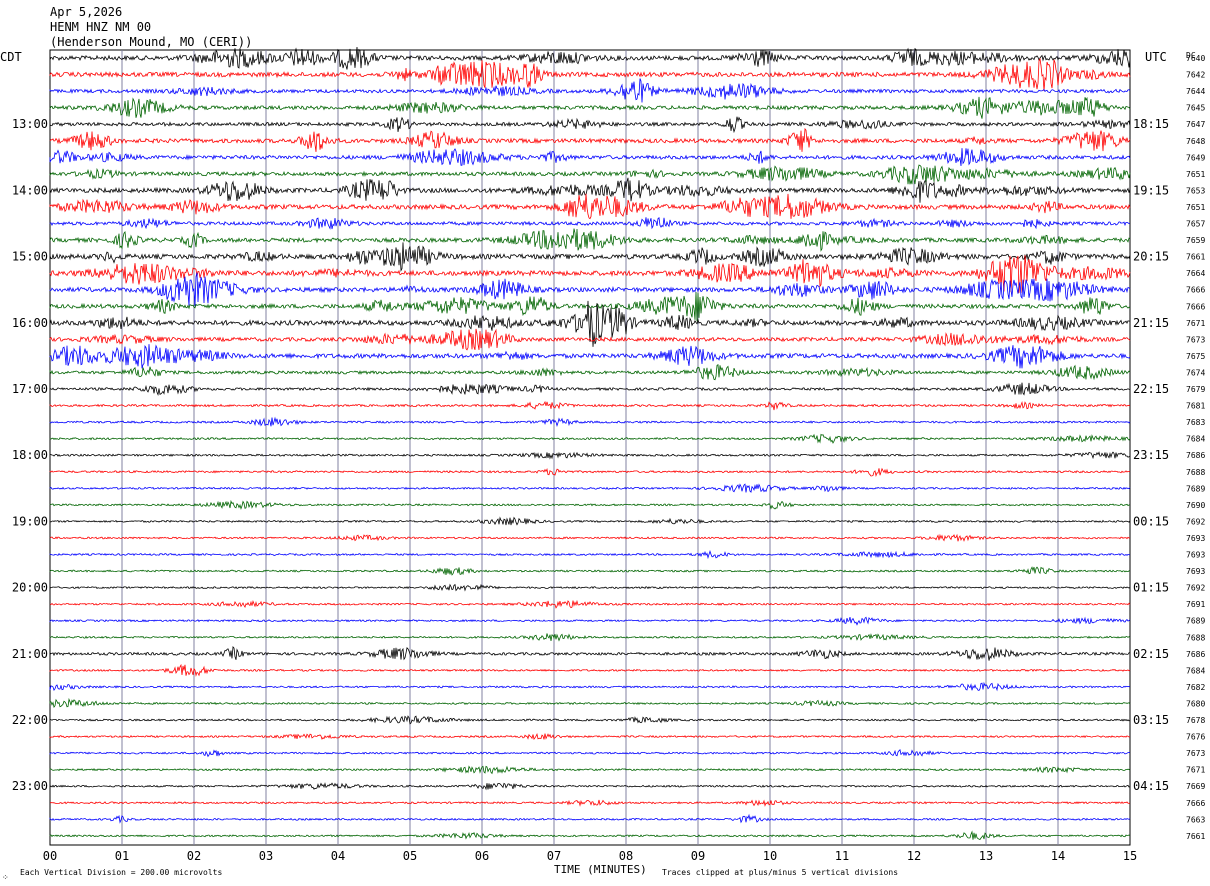 This screenshot has height=886, width=1210. I want to click on x-tick-label: 01, so click(122, 856).